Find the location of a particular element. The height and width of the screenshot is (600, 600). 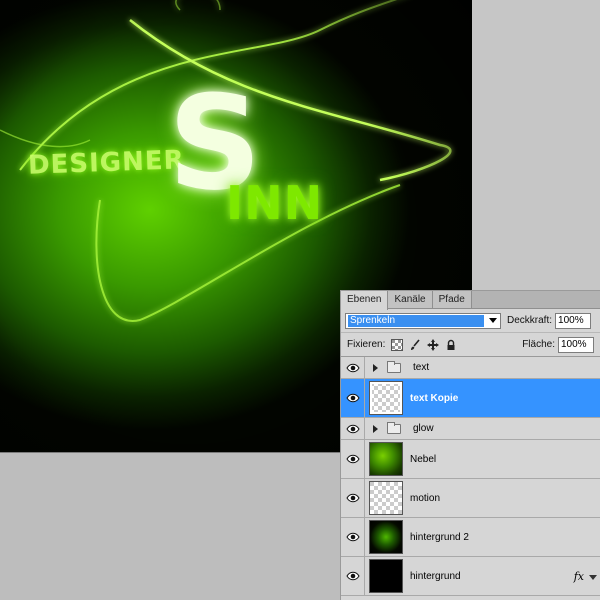

lock-transparency-icon is located at coordinates (397, 344).